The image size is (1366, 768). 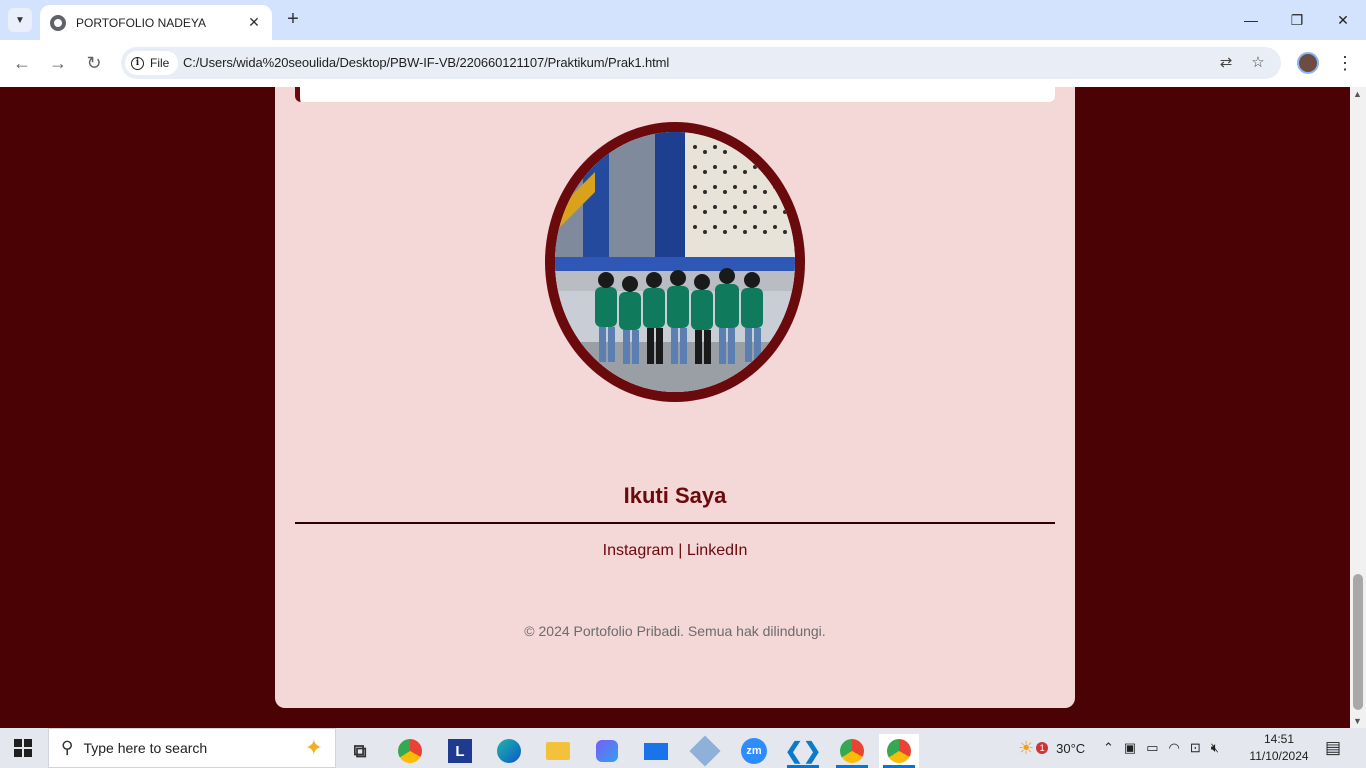 What do you see at coordinates (852, 751) in the screenshot?
I see `chrome-profile-taskbar-icon` at bounding box center [852, 751].